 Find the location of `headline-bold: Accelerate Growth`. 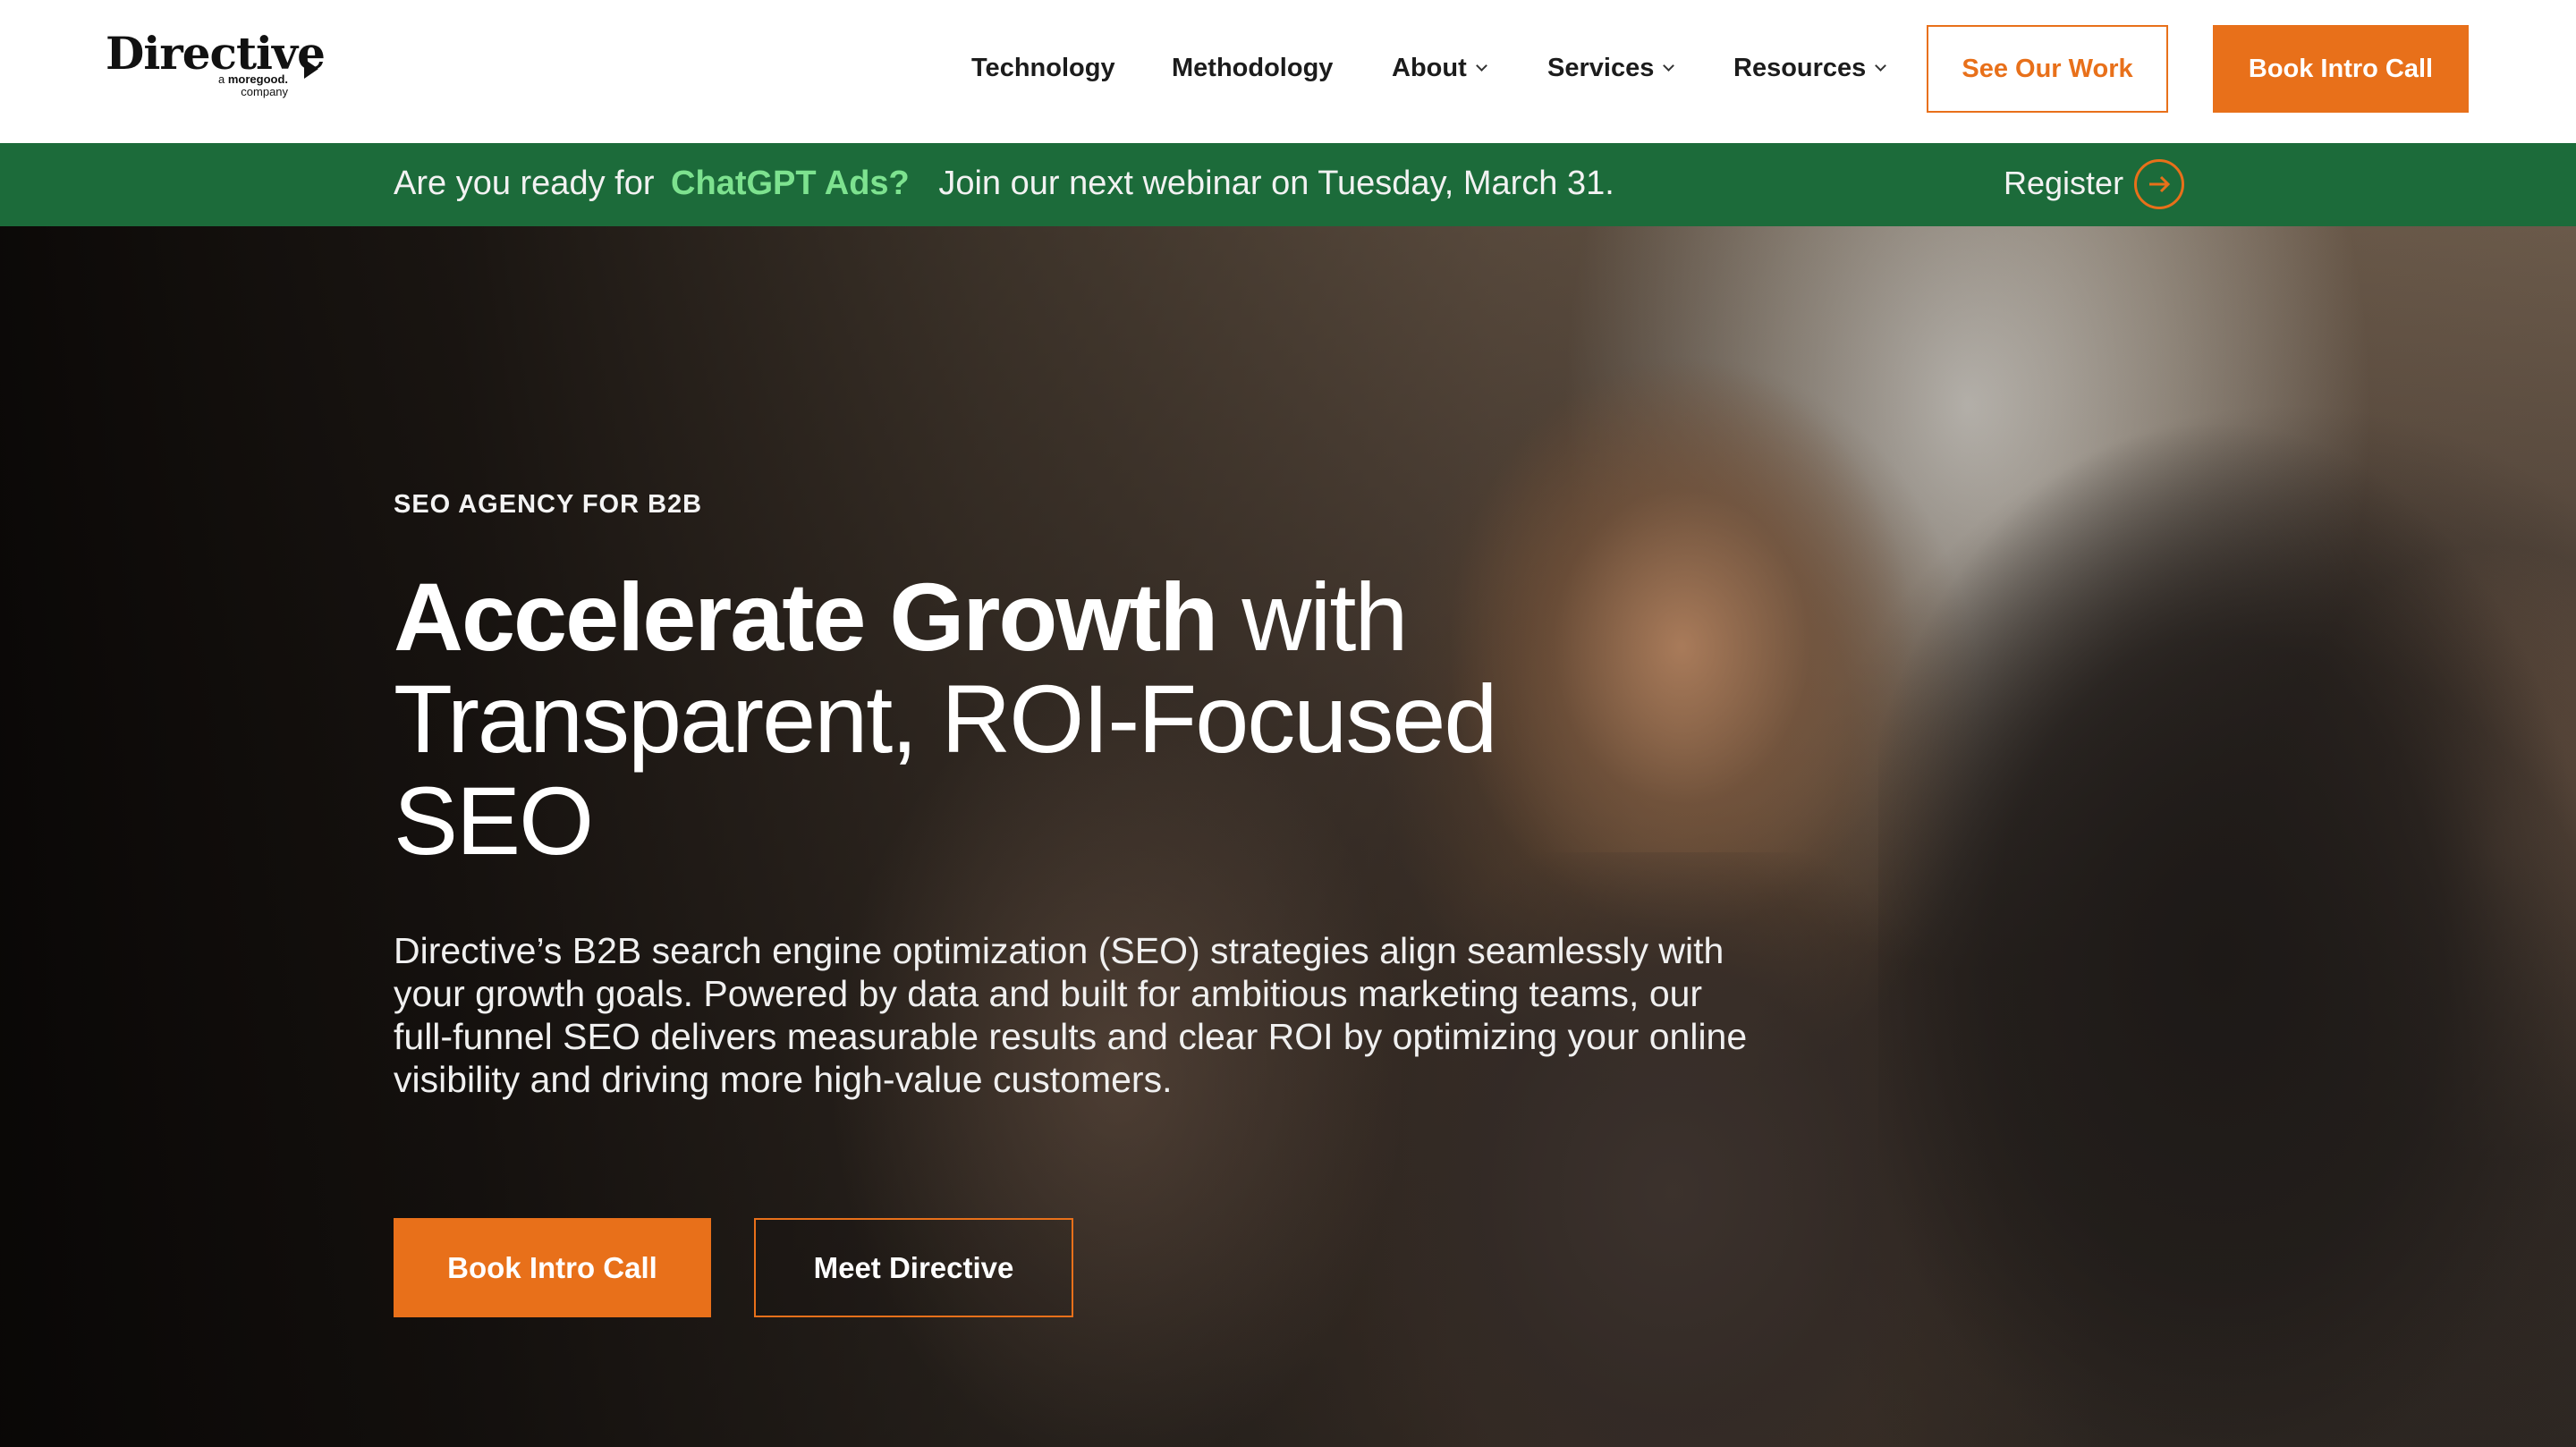

headline-bold: Accelerate Growth is located at coordinates (806, 617).